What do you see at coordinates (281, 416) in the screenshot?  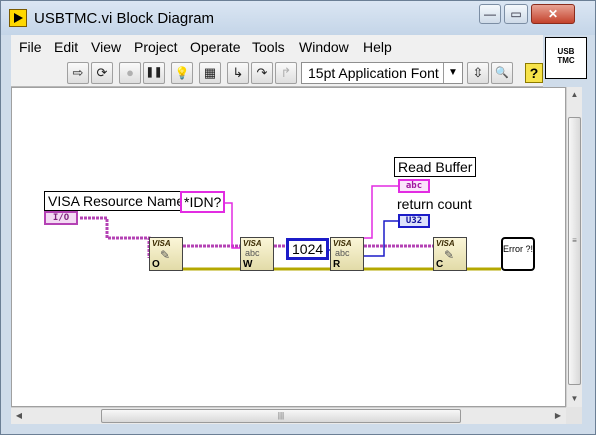 I see `horizontal-scroll-thumb: |||` at bounding box center [281, 416].